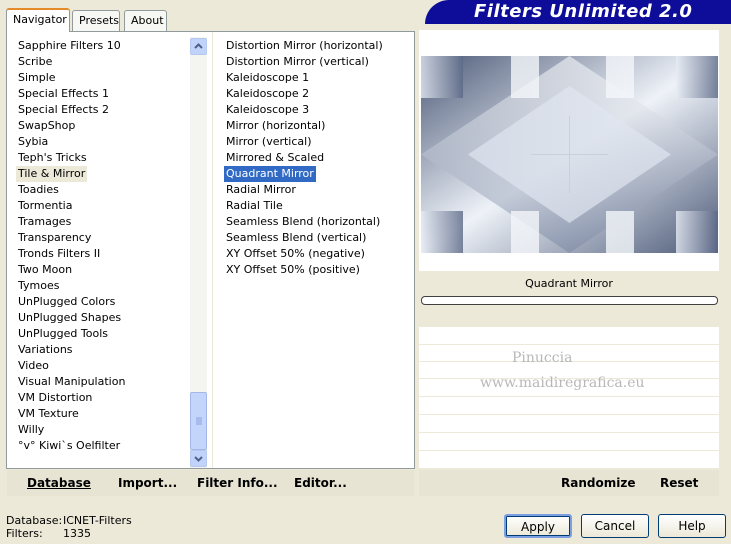  Describe the element at coordinates (71, 62) in the screenshot. I see `category-item: Scribe` at that location.